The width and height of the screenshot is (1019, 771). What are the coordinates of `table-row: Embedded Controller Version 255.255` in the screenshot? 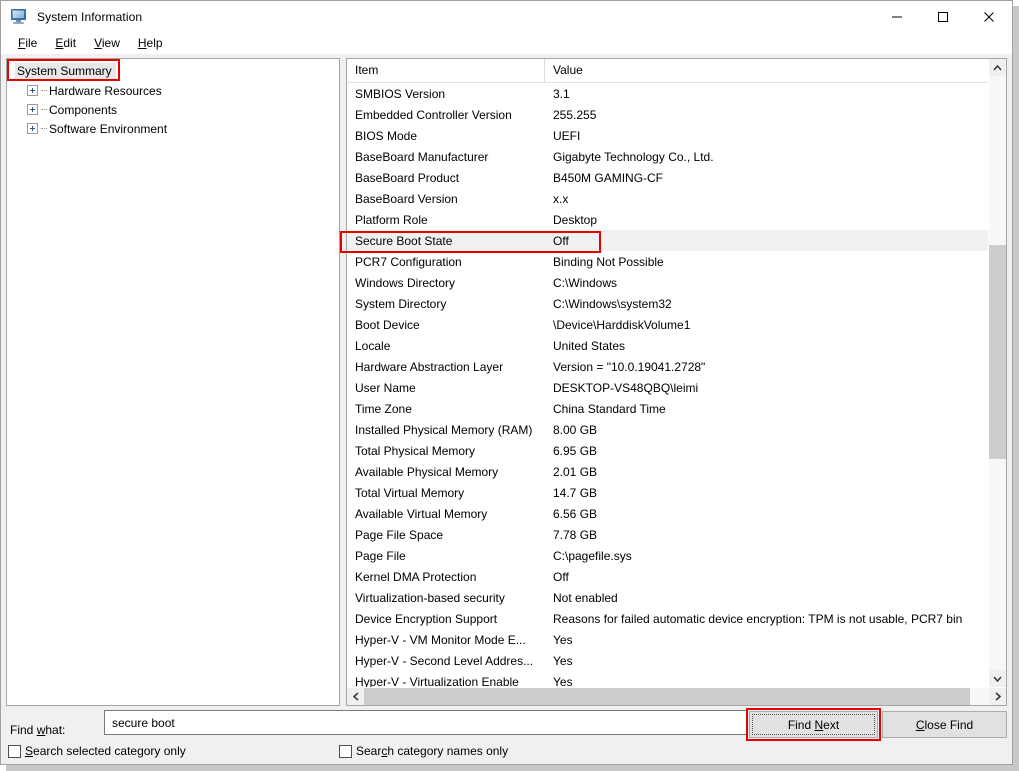 It's located at (667, 114).